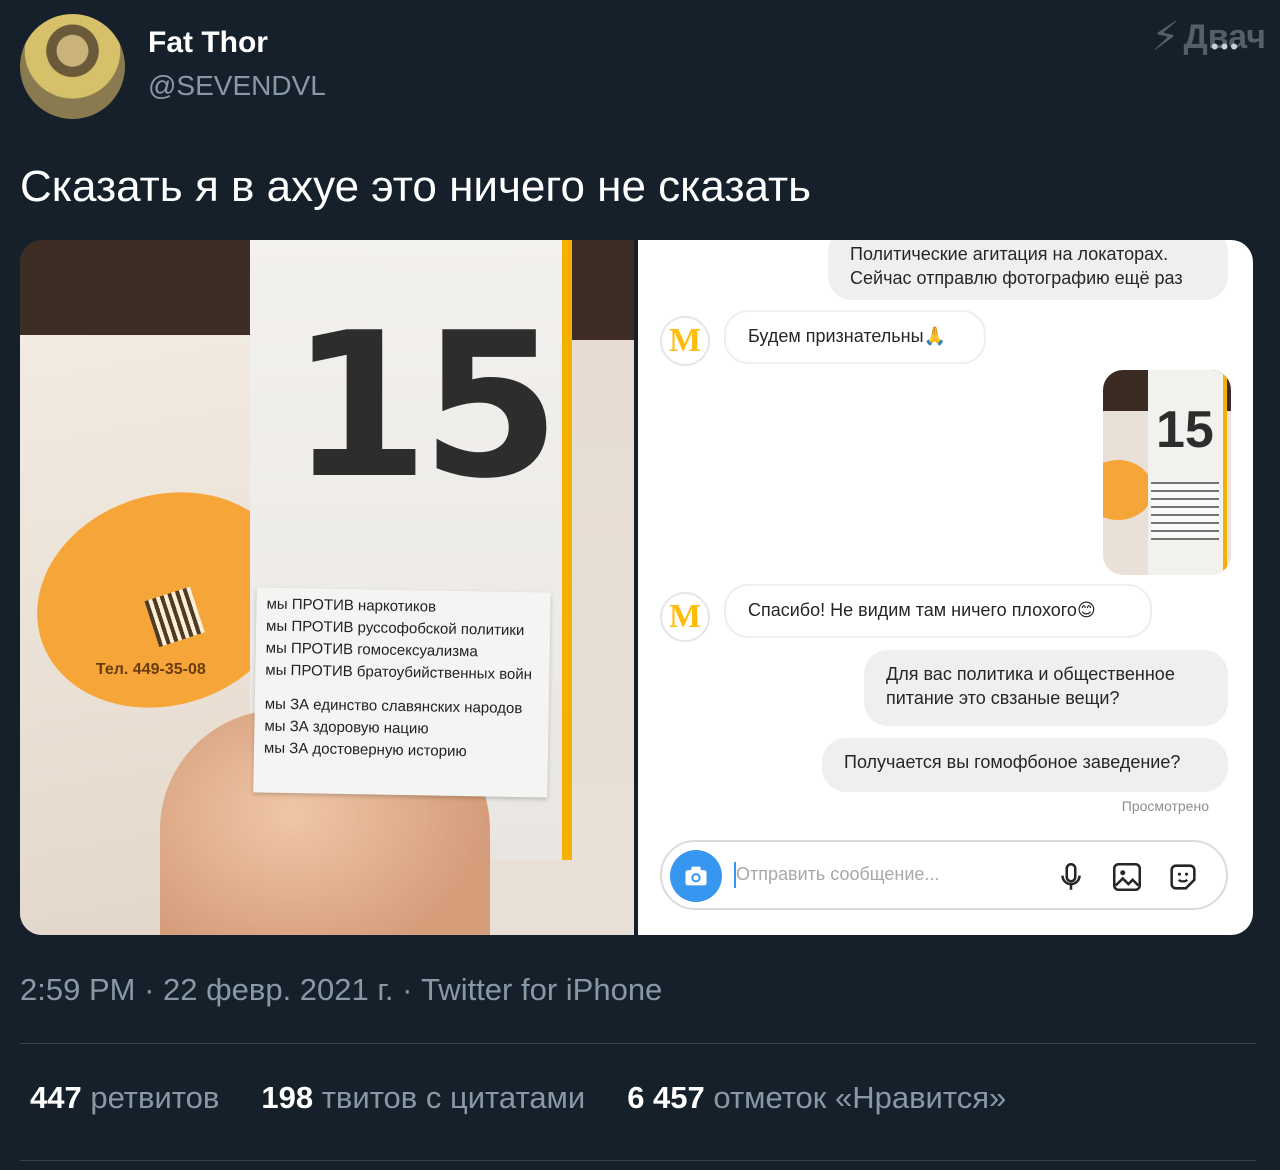 This screenshot has height=1170, width=1280. What do you see at coordinates (1185, 430) in the screenshot?
I see `thumb-number: 15` at bounding box center [1185, 430].